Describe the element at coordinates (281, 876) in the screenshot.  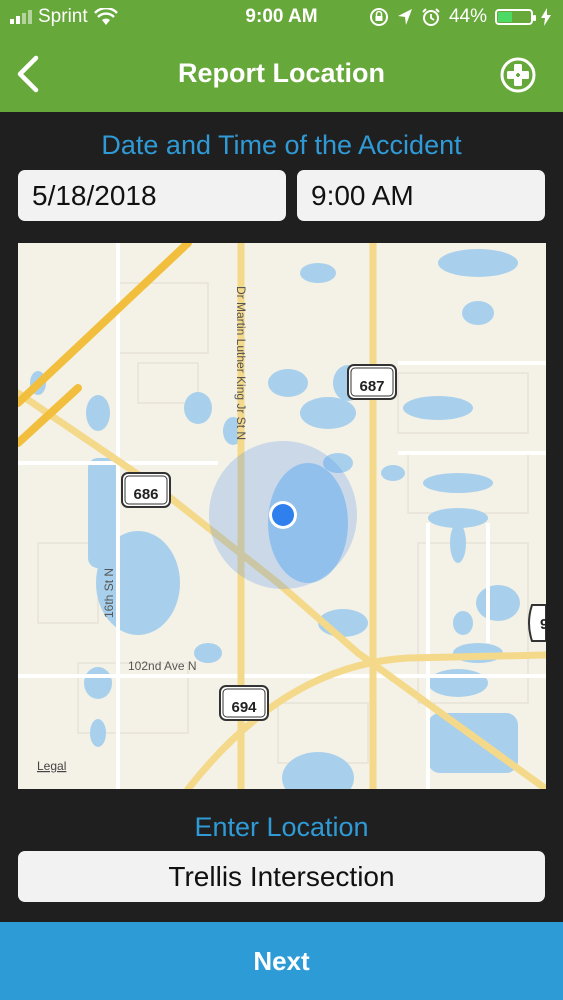
I see `location-input: Trellis Intersection` at that location.